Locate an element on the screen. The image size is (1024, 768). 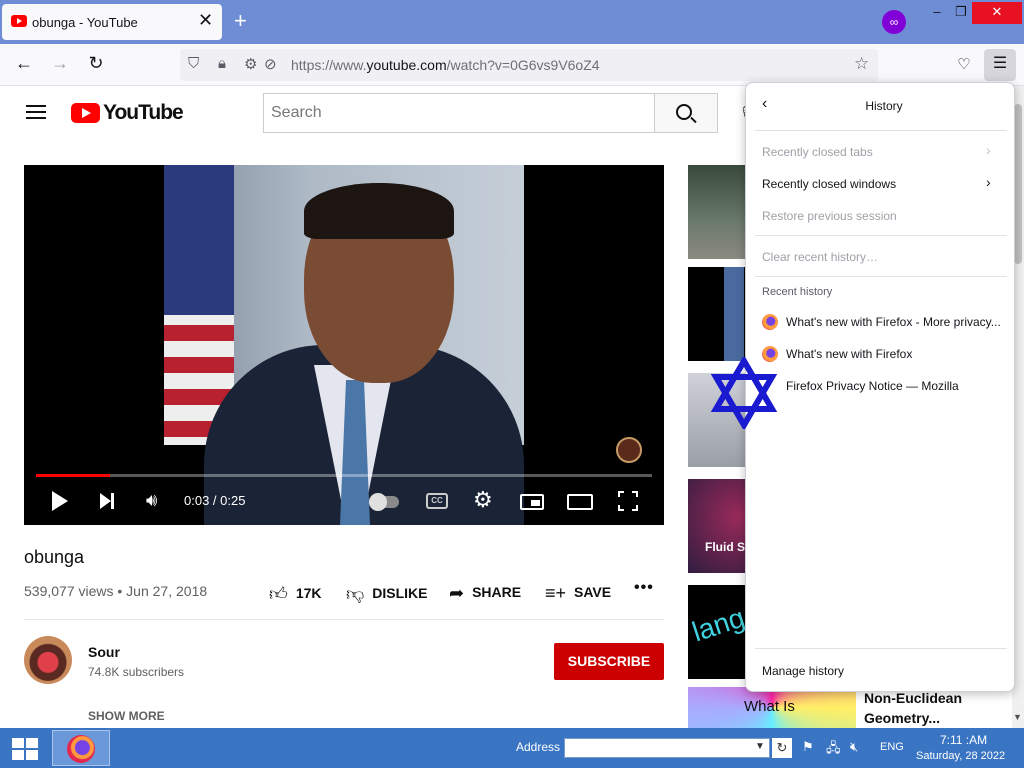
time-display: 0:03 / 0:25 is located at coordinates (215, 500).